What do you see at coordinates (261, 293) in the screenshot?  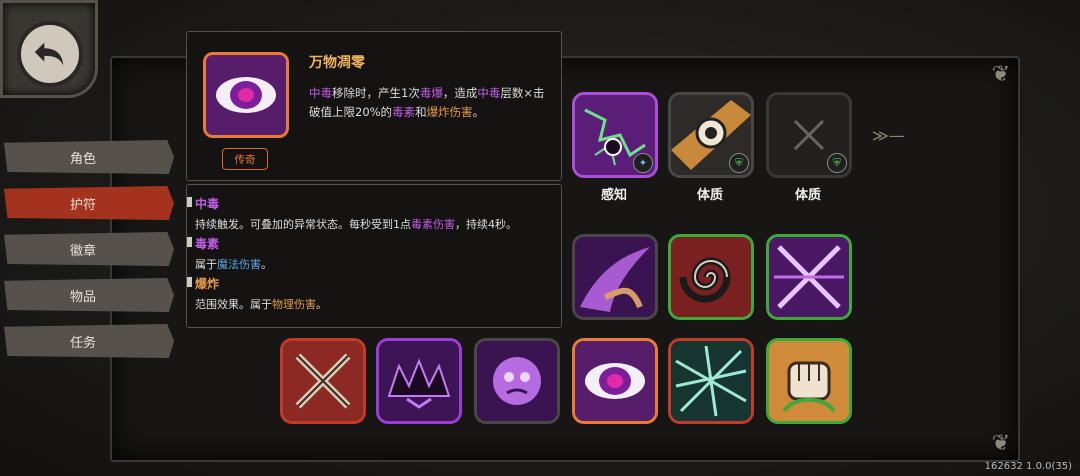 I see `glossary-entry-explosion: 爆炸 范围效果。属于物理伤害。` at bounding box center [261, 293].